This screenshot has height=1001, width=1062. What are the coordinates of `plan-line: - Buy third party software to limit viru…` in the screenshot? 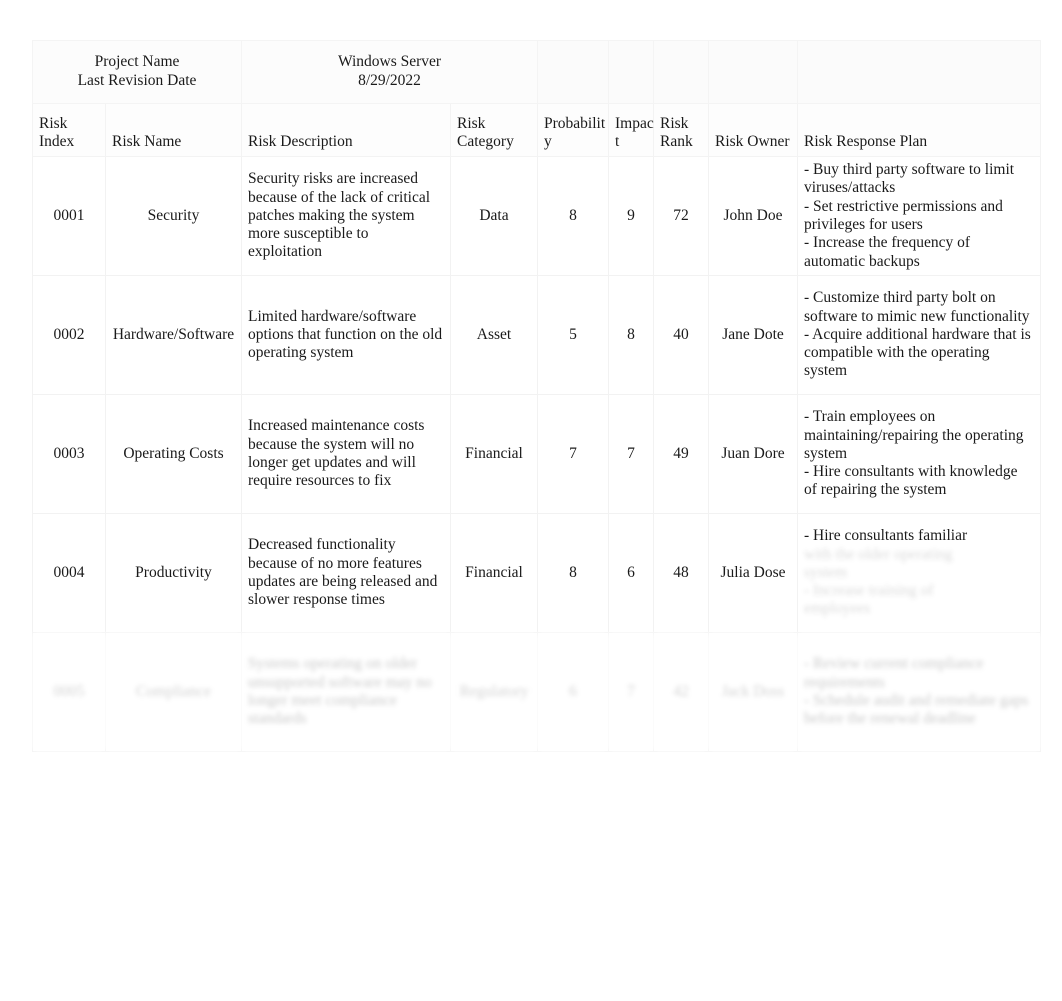 It's located at (909, 179).